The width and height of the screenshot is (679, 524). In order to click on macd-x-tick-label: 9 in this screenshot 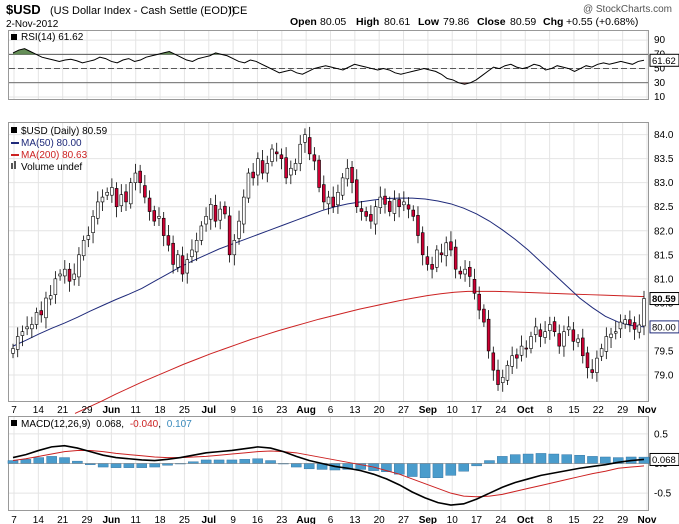, I will do `click(233, 519)`.